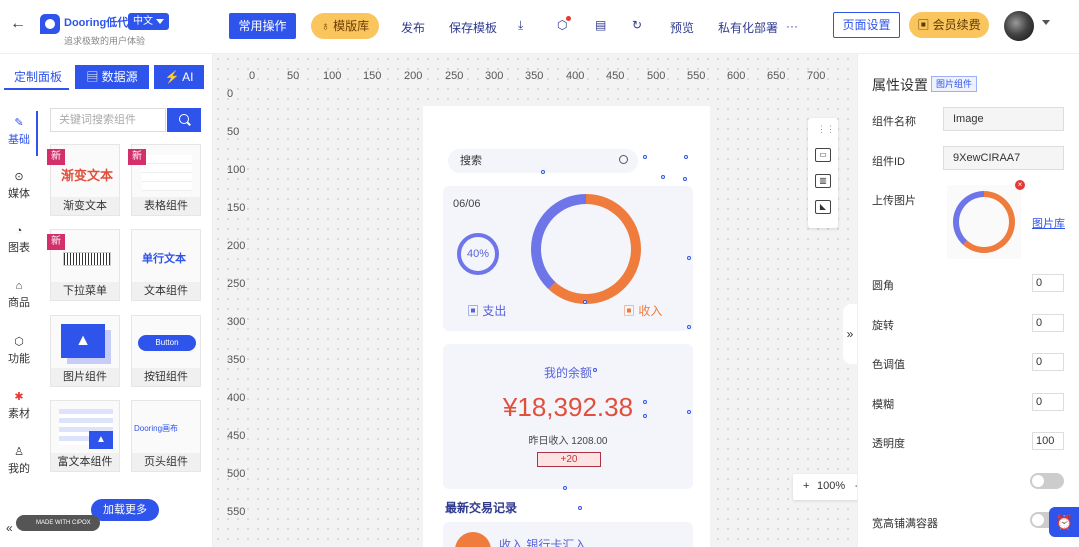  I want to click on tab-ai: ⚡ AI, so click(179, 77).